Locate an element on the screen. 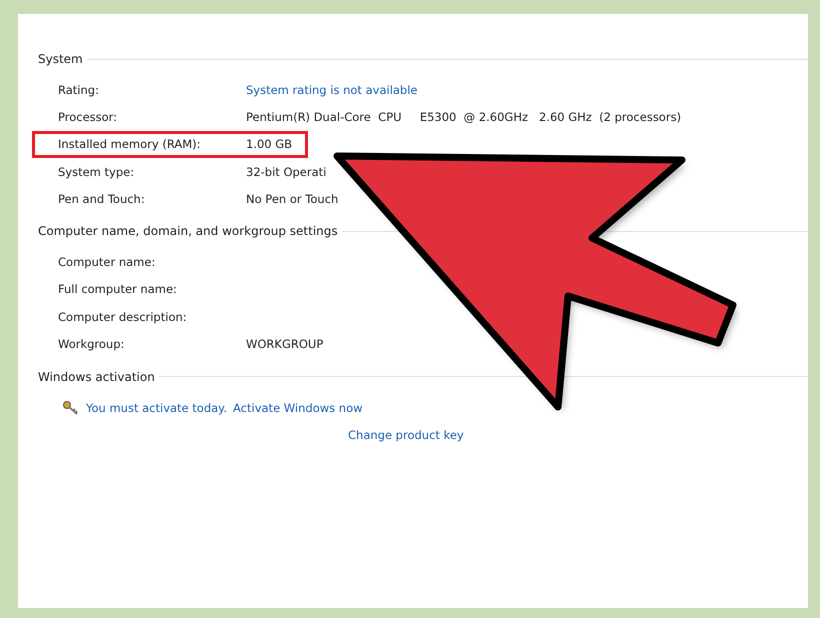  field-label: Rating: is located at coordinates (79, 89).